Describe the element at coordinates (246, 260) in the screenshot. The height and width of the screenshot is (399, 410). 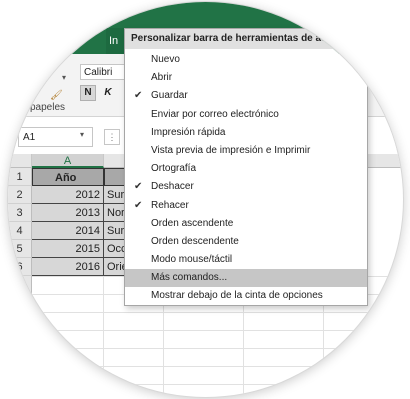
I see `menu-item: Modo mouse/táctil` at that location.